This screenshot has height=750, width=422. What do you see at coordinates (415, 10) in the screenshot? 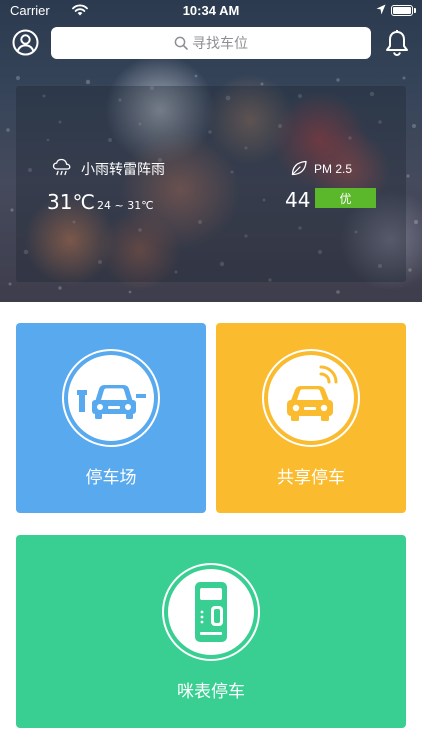
I see `battery-nub` at bounding box center [415, 10].